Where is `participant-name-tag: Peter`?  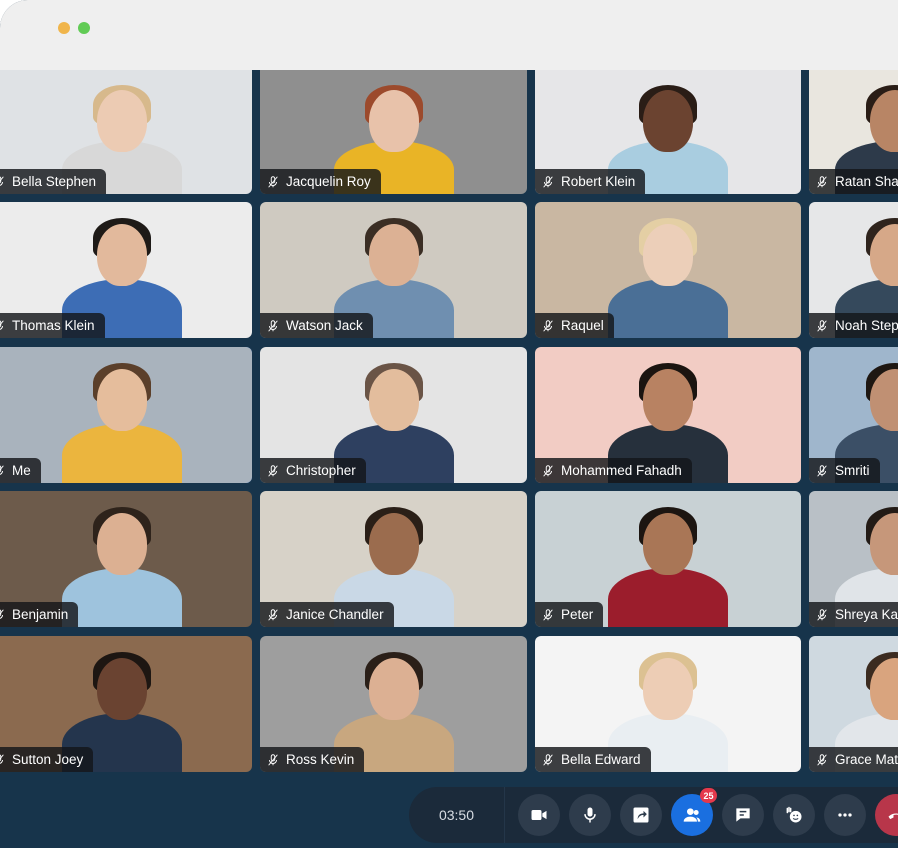 participant-name-tag: Peter is located at coordinates (569, 614).